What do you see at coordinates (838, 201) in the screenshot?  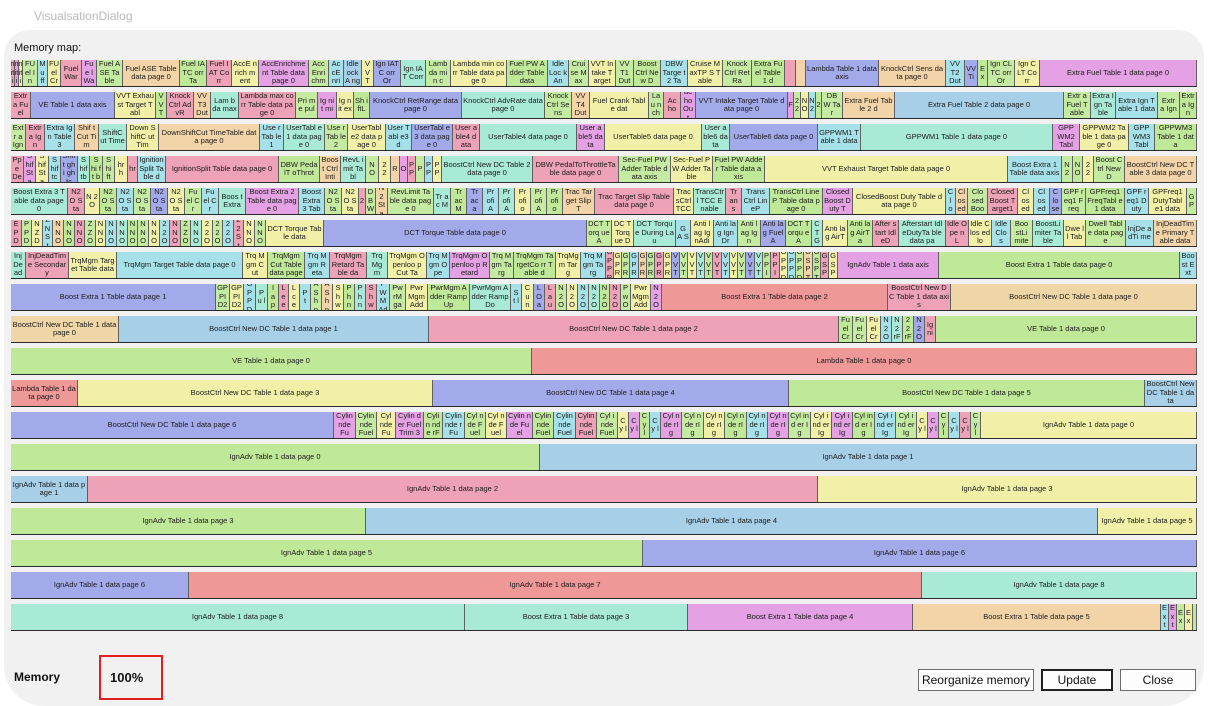 I see `memory-block: Closed Boost Duty T` at bounding box center [838, 201].